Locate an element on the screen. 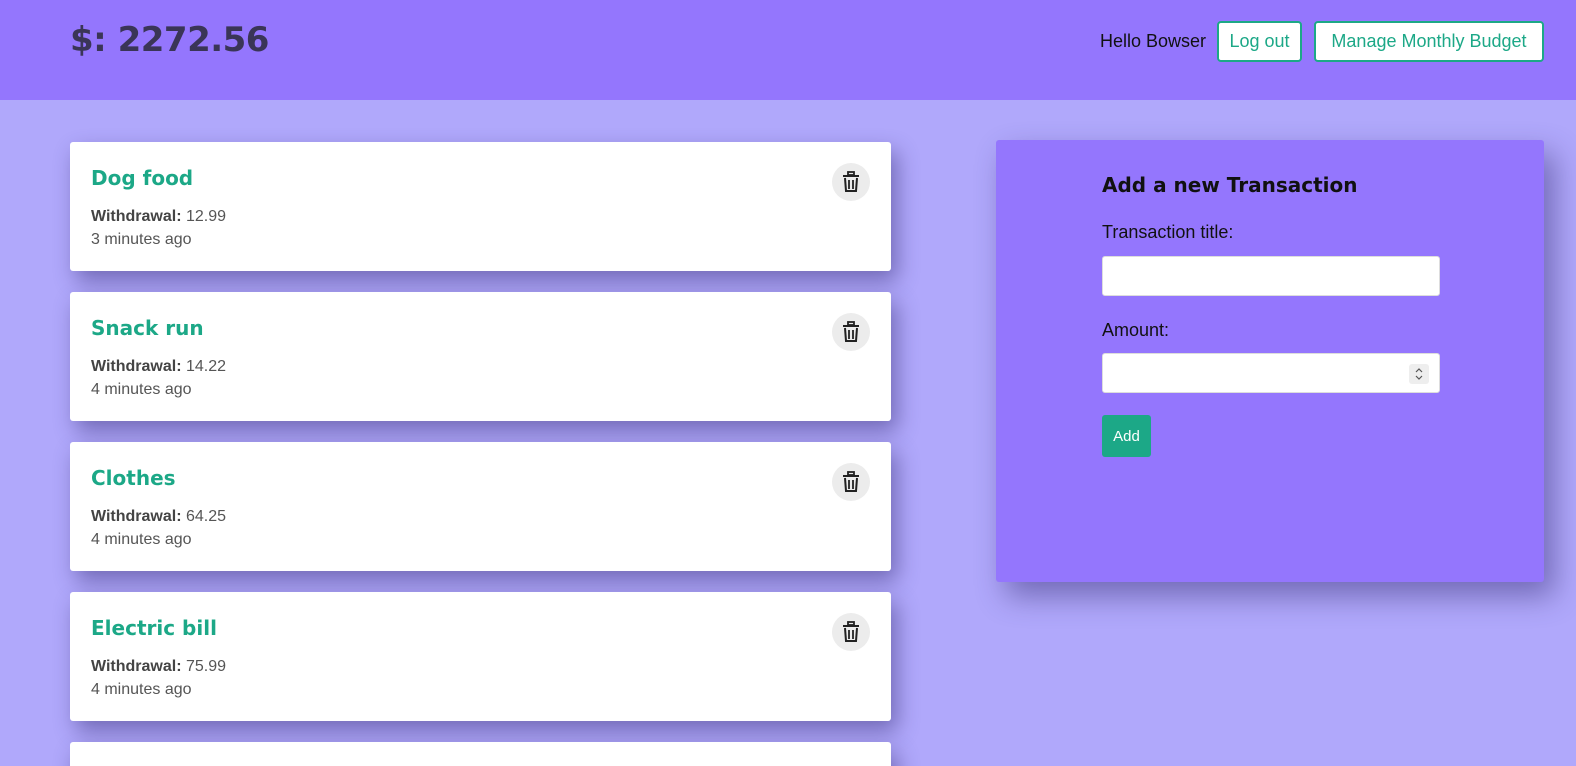 The height and width of the screenshot is (766, 1576). transaction-title-input is located at coordinates (1271, 276).